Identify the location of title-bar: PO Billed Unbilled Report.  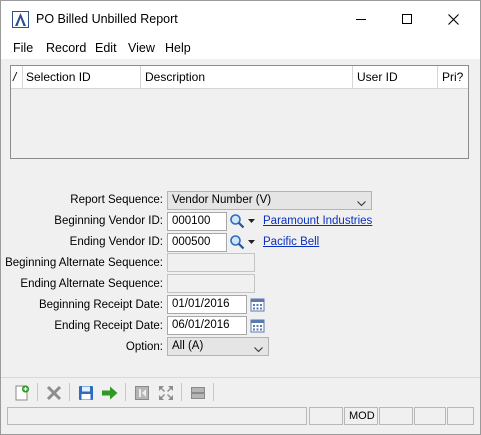
(240, 19).